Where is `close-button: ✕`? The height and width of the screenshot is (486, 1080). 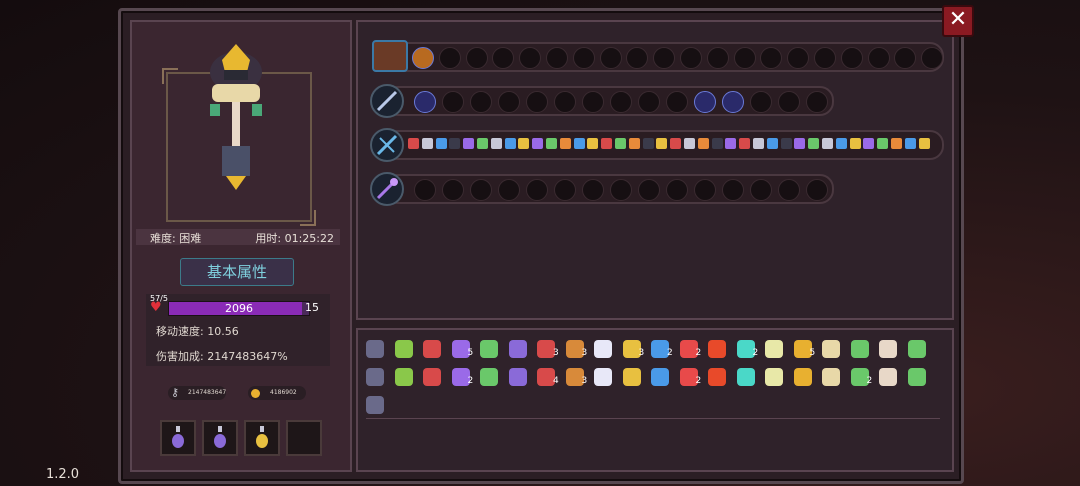
close-button: ✕ is located at coordinates (958, 21).